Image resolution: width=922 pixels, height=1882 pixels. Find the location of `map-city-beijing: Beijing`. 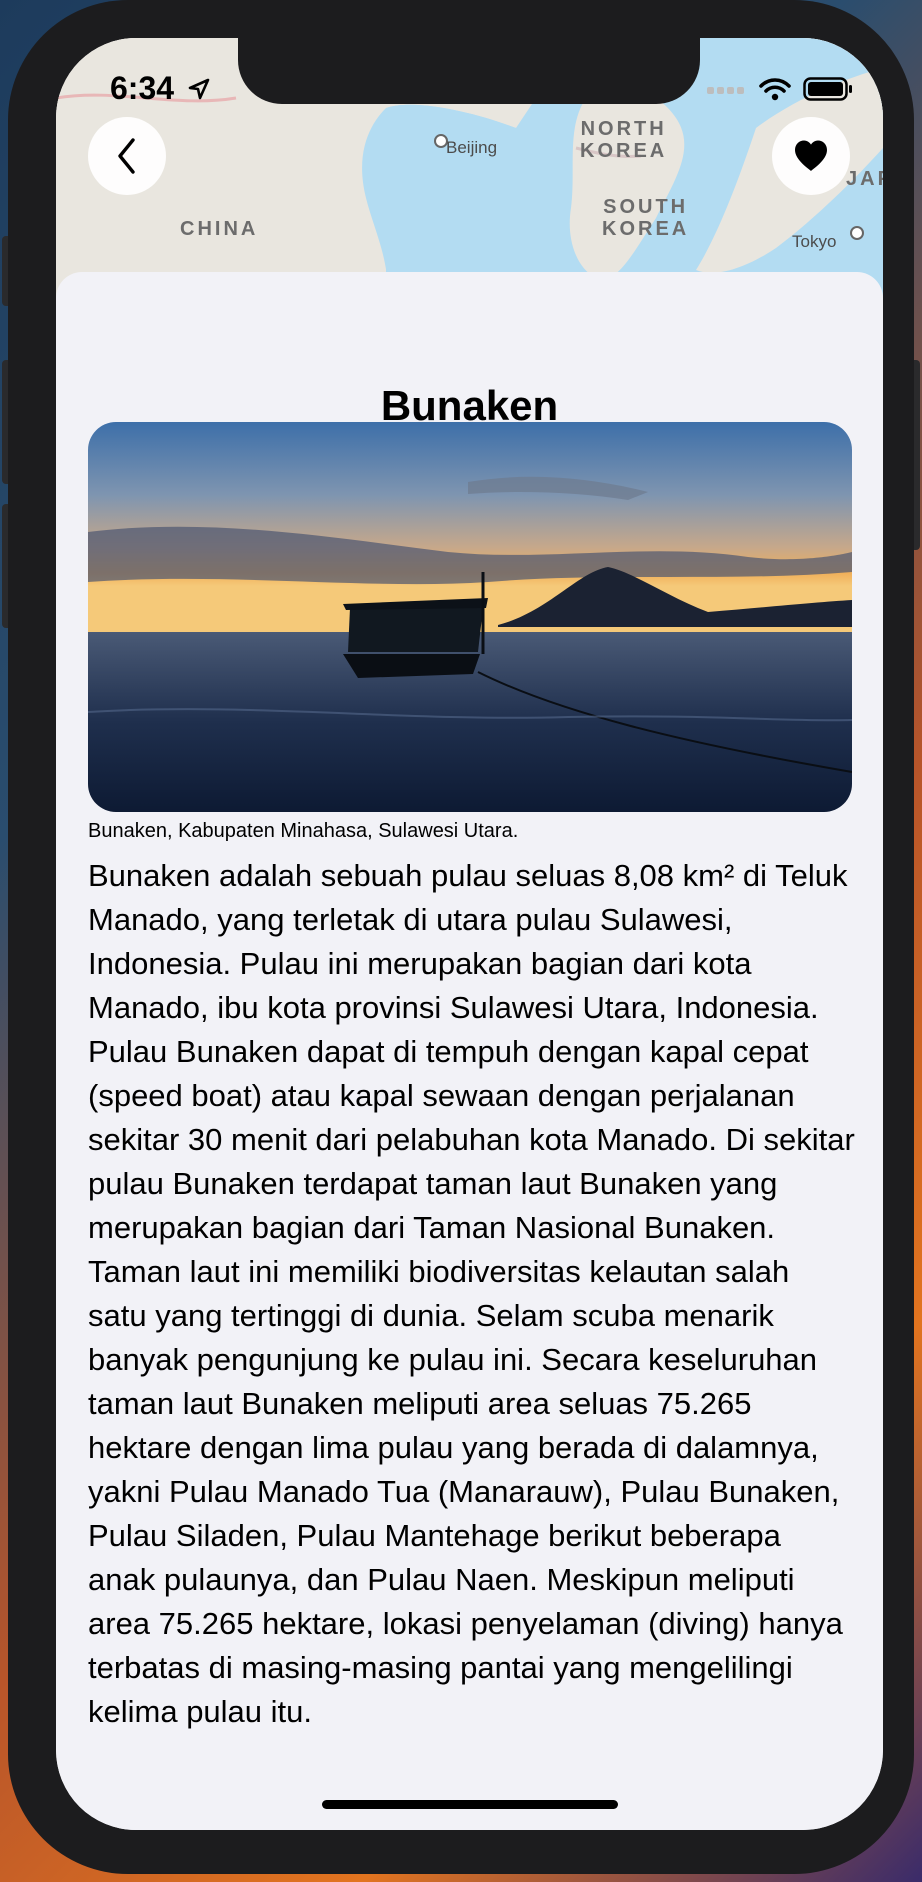

map-city-beijing: Beijing is located at coordinates (472, 147).